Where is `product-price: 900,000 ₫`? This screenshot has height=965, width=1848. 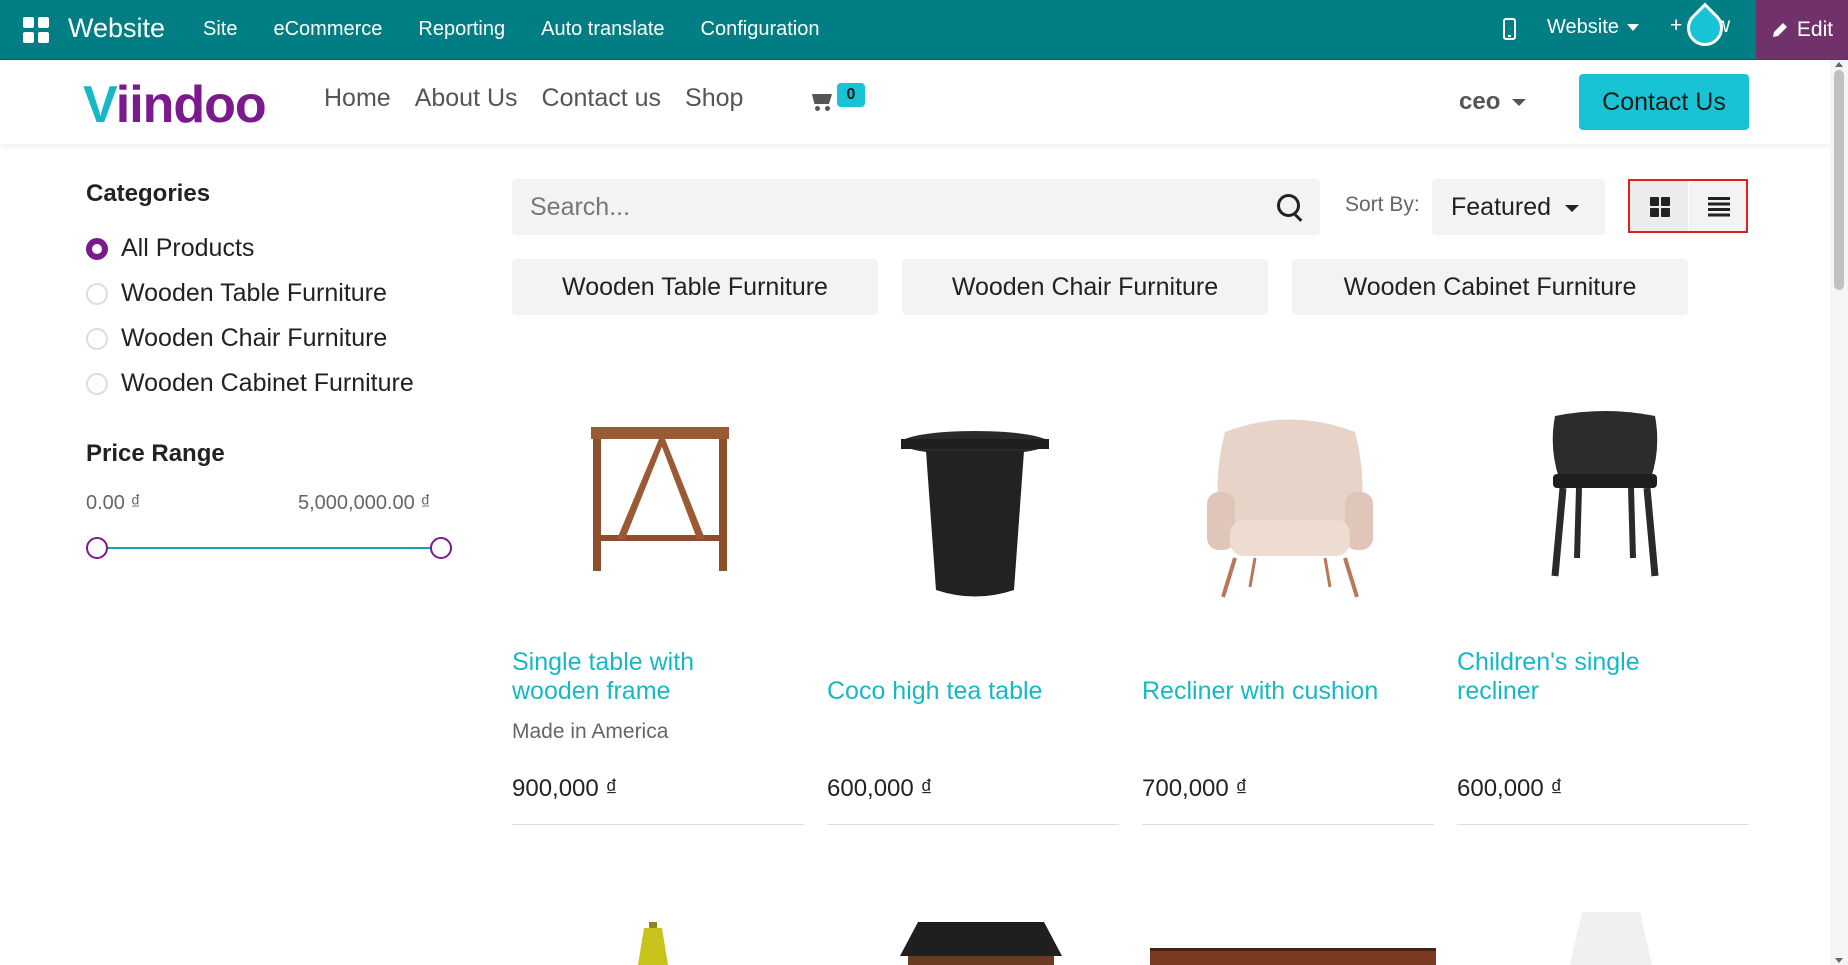 product-price: 900,000 ₫ is located at coordinates (565, 788).